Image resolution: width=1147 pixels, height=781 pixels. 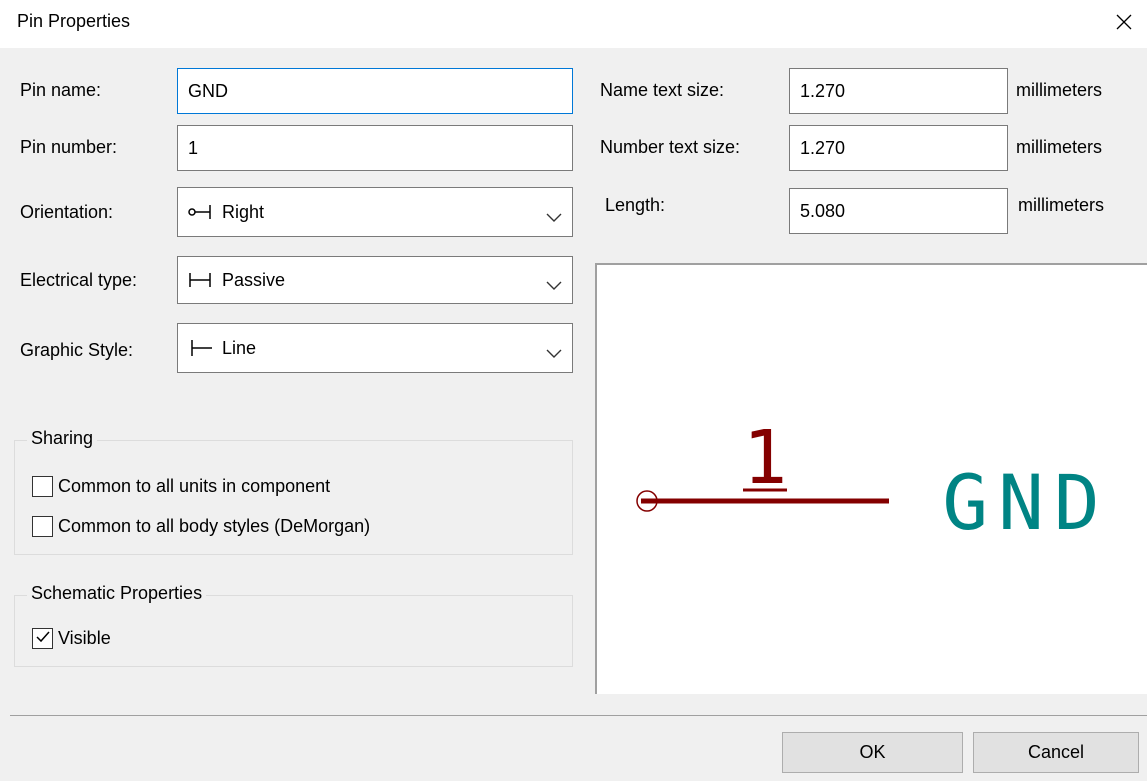 What do you see at coordinates (205, 348) in the screenshot?
I see `line-style-icon` at bounding box center [205, 348].